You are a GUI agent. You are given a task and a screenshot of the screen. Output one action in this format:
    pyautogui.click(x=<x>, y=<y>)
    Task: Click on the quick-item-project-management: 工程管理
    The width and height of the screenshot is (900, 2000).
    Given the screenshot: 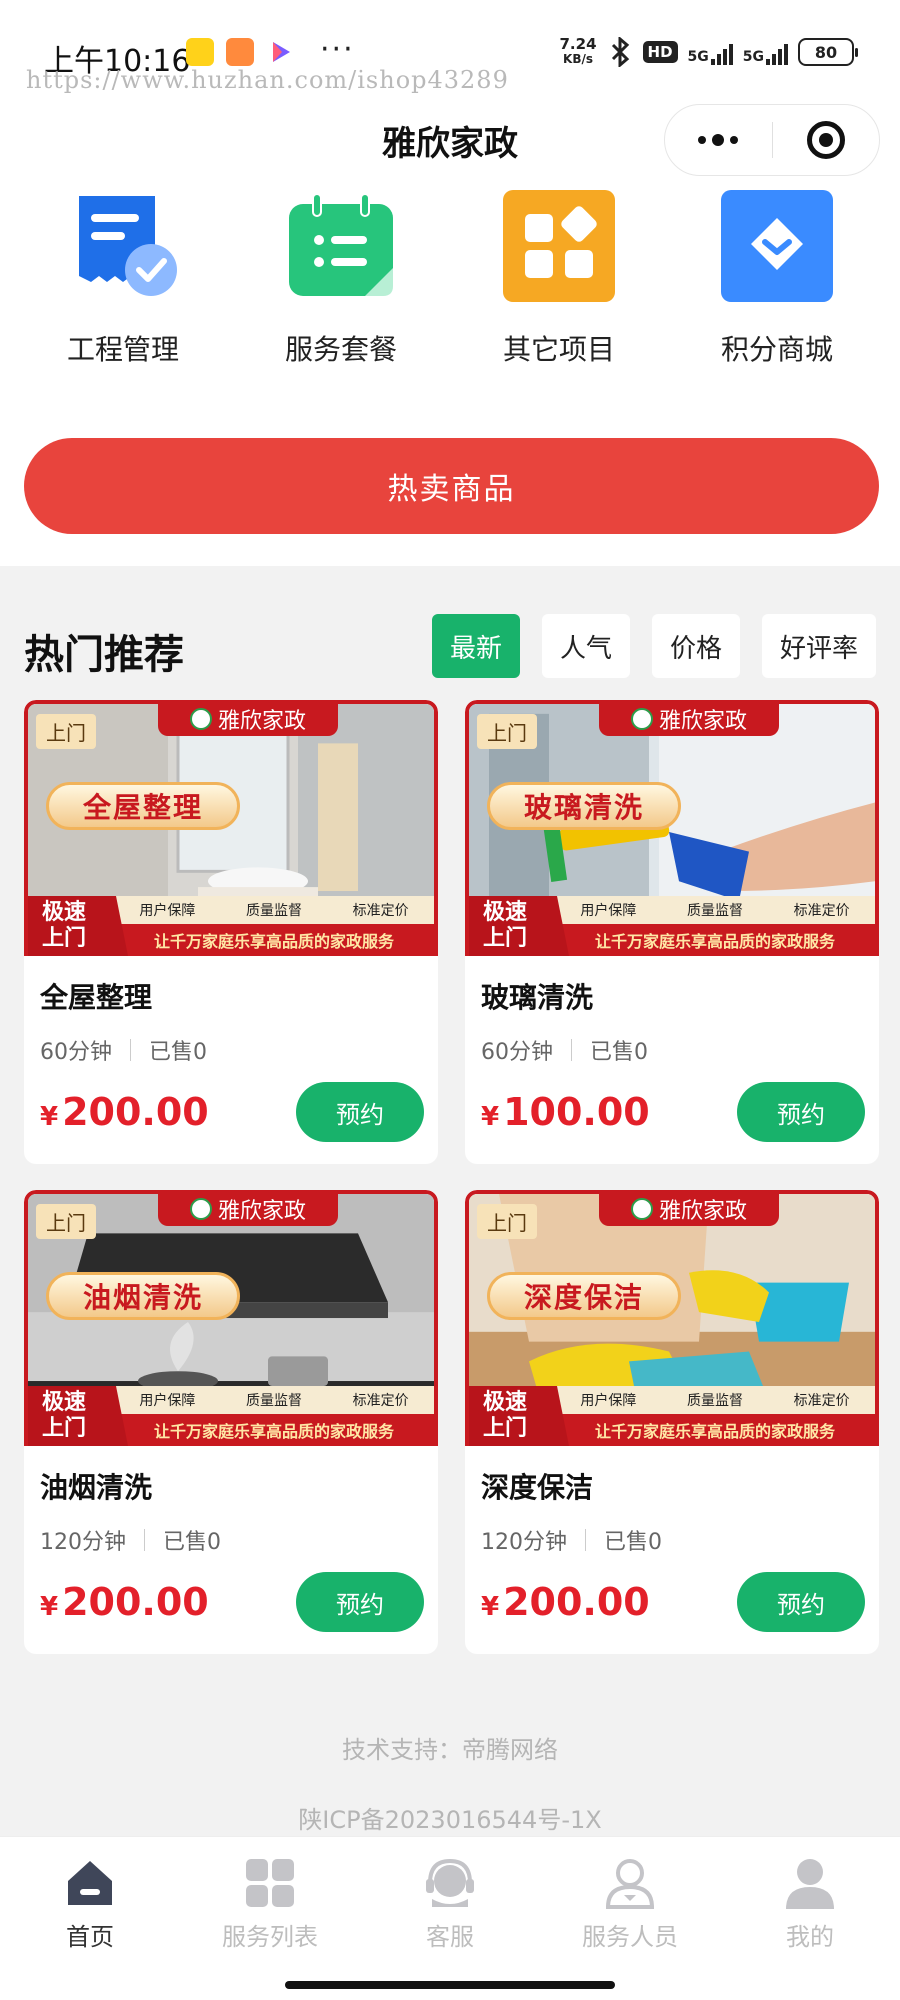 What is the action you would take?
    pyautogui.click(x=123, y=279)
    